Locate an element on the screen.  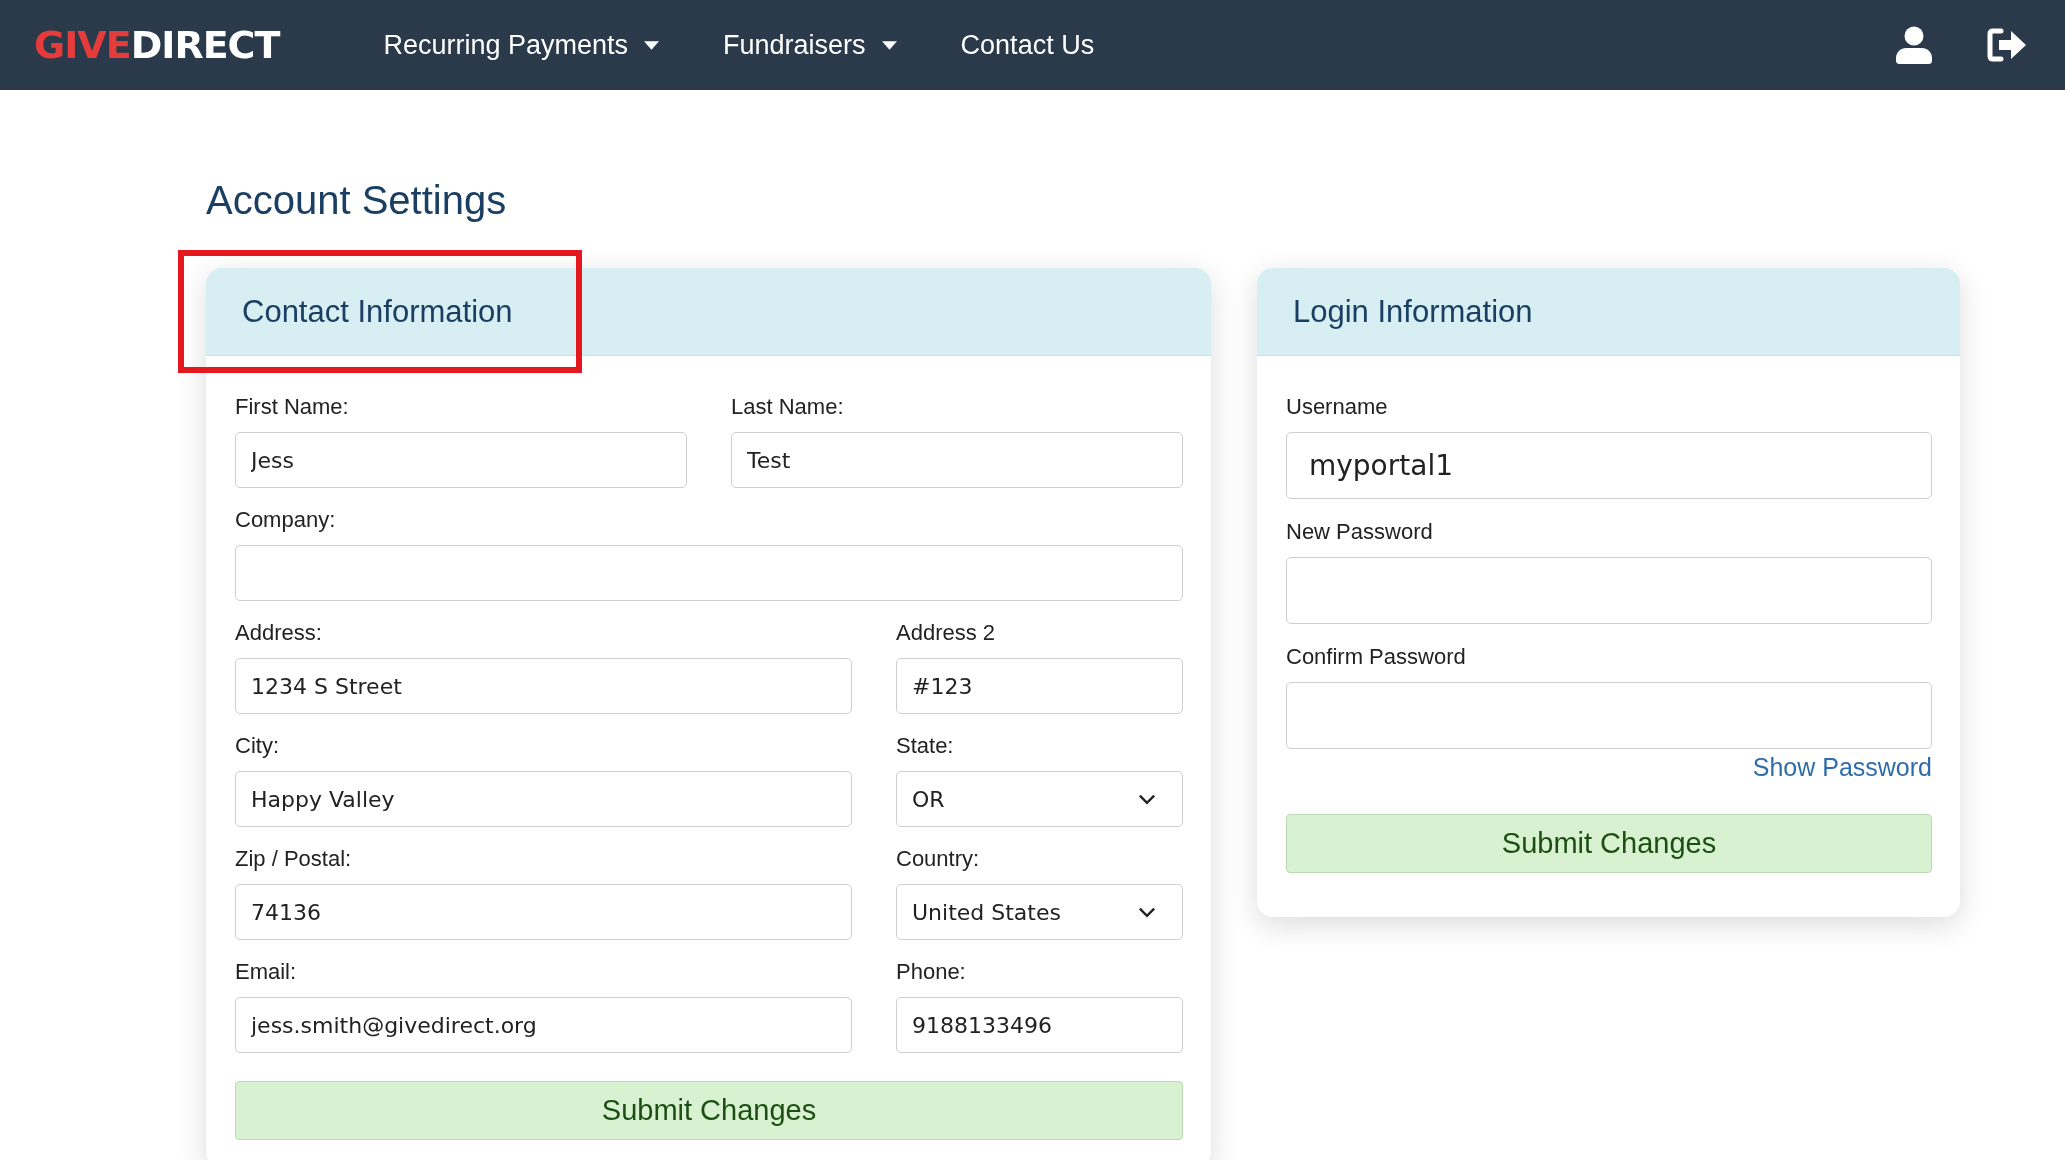
field-label: Company: is located at coordinates (285, 520).